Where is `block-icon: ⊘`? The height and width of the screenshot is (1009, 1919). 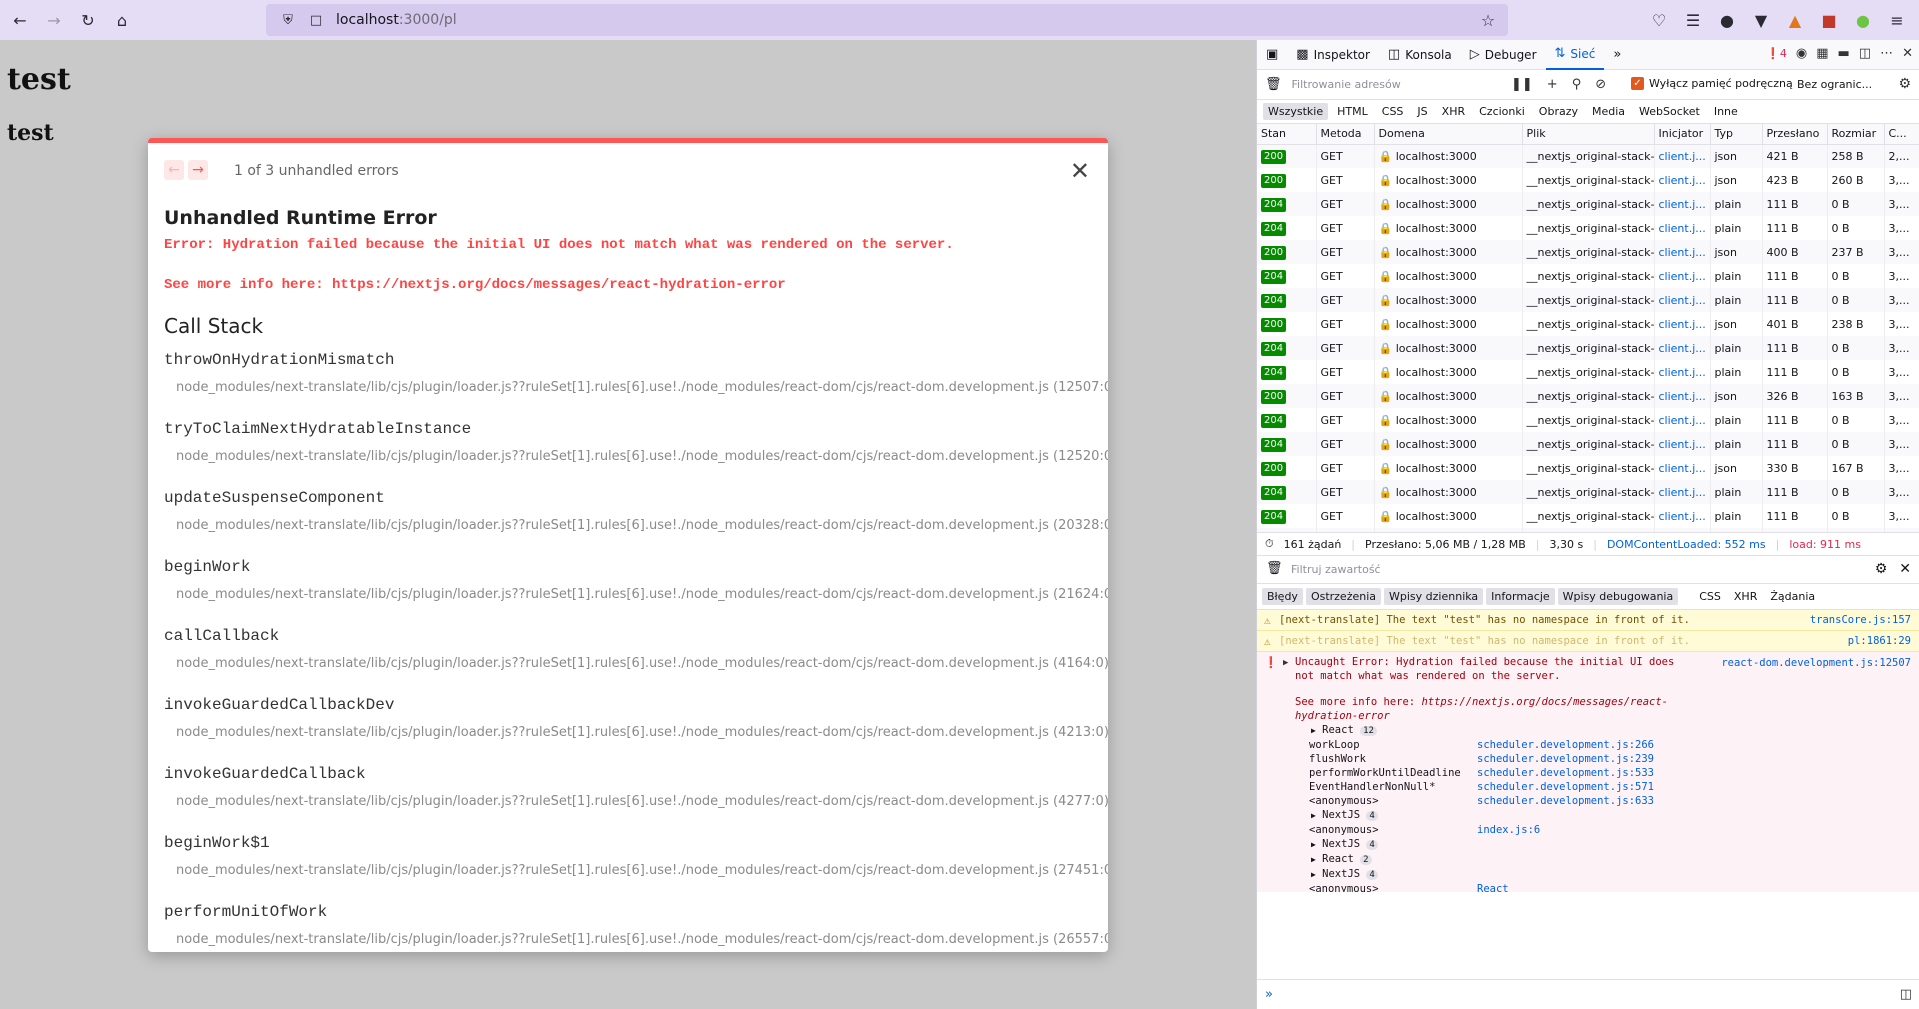 block-icon: ⊘ is located at coordinates (1600, 84).